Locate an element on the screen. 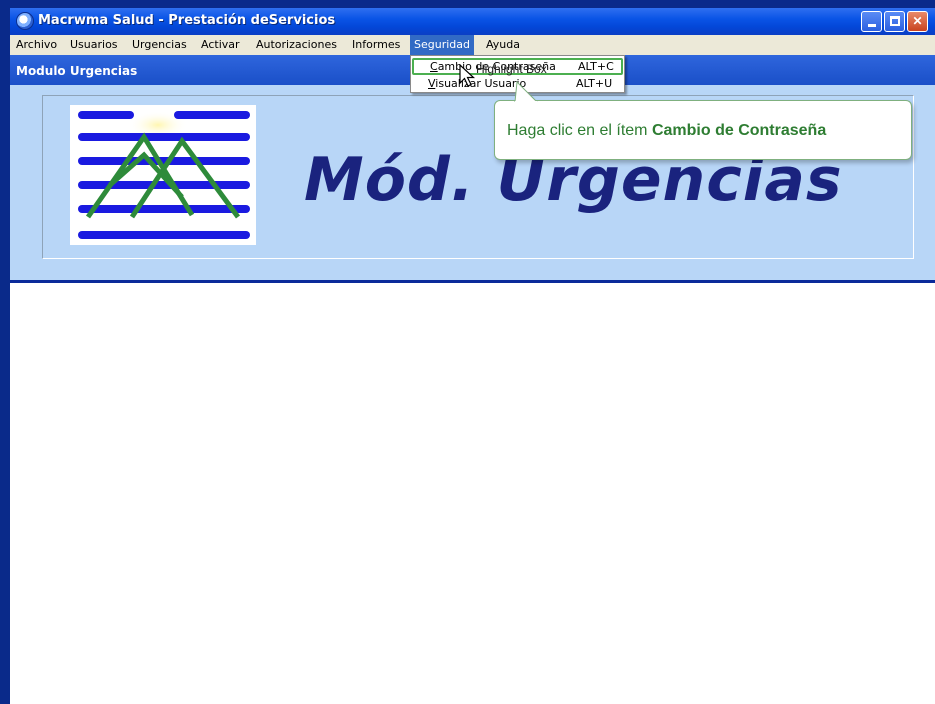 The width and height of the screenshot is (935, 704). title-bar: Macrwma Salud - Prestación deServicios ✕ is located at coordinates (472, 21).